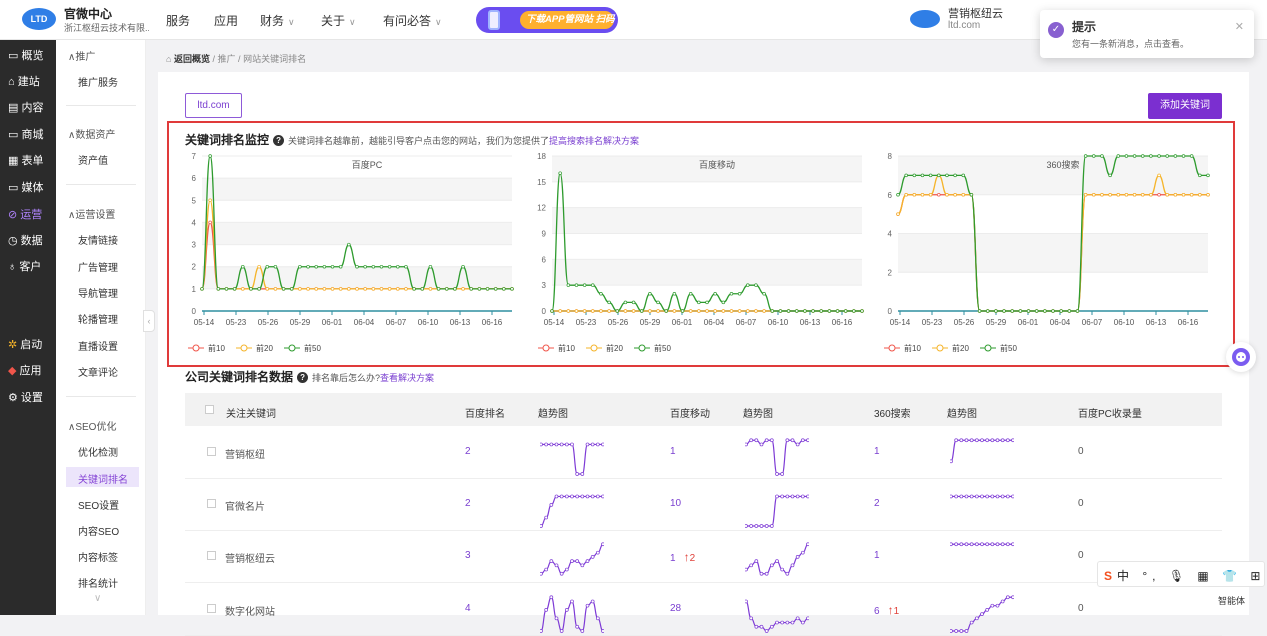 The width and height of the screenshot is (1267, 636). Describe the element at coordinates (468, 608) in the screenshot. I see `baidu-rank-cell: 4` at that location.